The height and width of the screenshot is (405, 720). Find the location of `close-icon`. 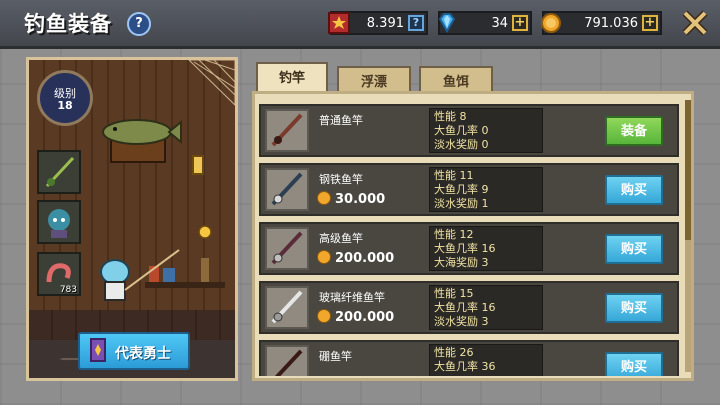

close-icon is located at coordinates (695, 23).